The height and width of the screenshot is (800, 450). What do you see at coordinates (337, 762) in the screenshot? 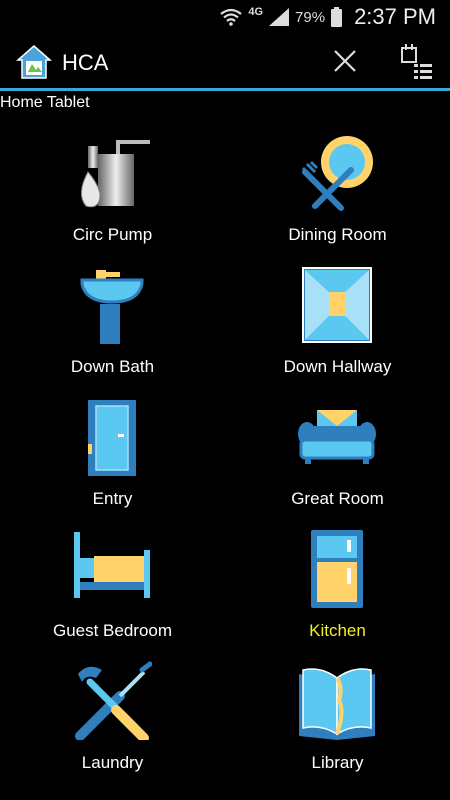
I see `room-label: Library` at bounding box center [337, 762].